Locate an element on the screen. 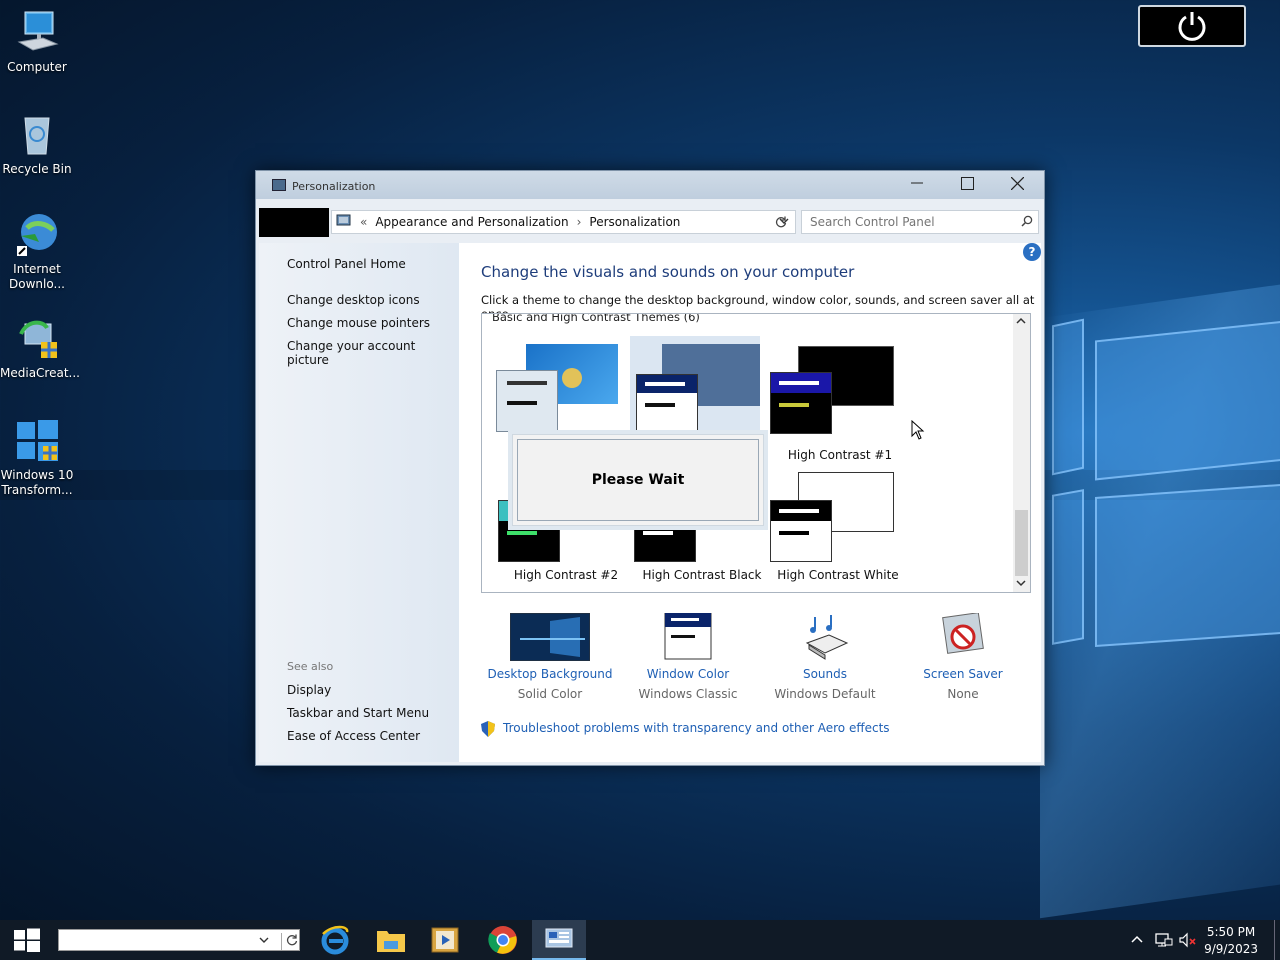 This screenshot has width=1280, height=960. desktop-icon-recycle-bin: Recycle Bin is located at coordinates (37, 143).